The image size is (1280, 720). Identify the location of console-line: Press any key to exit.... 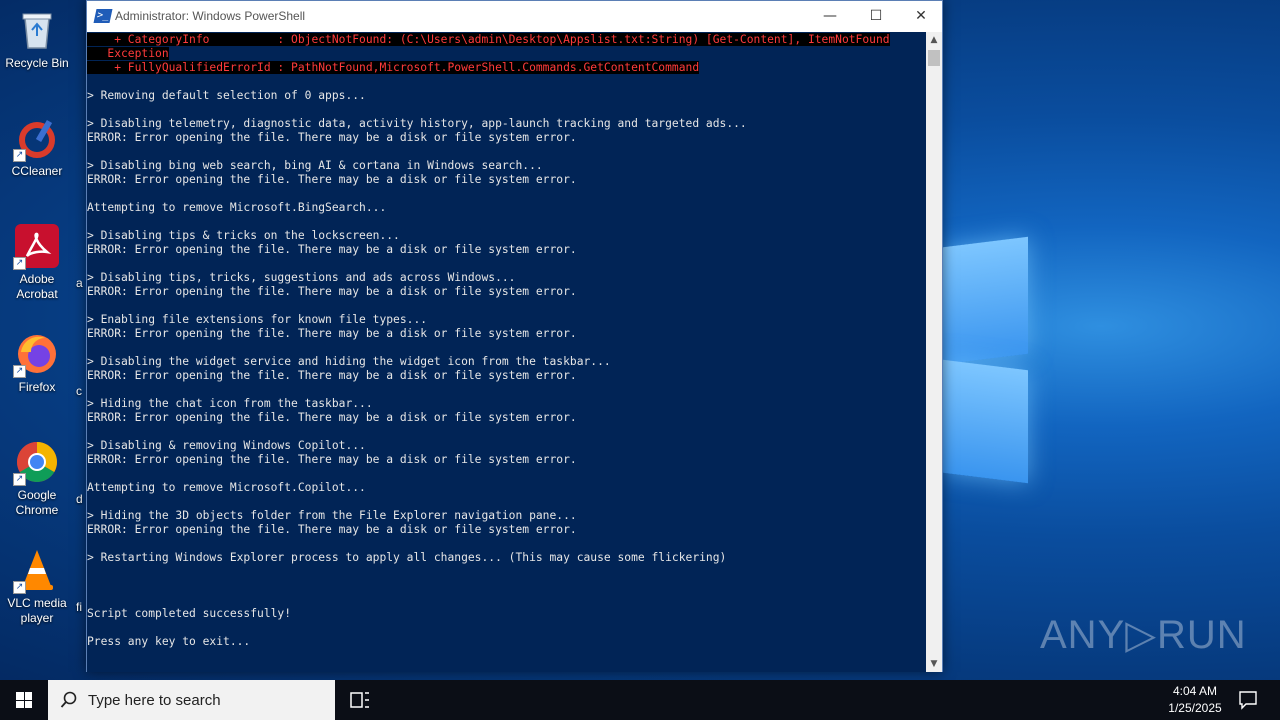
(169, 641).